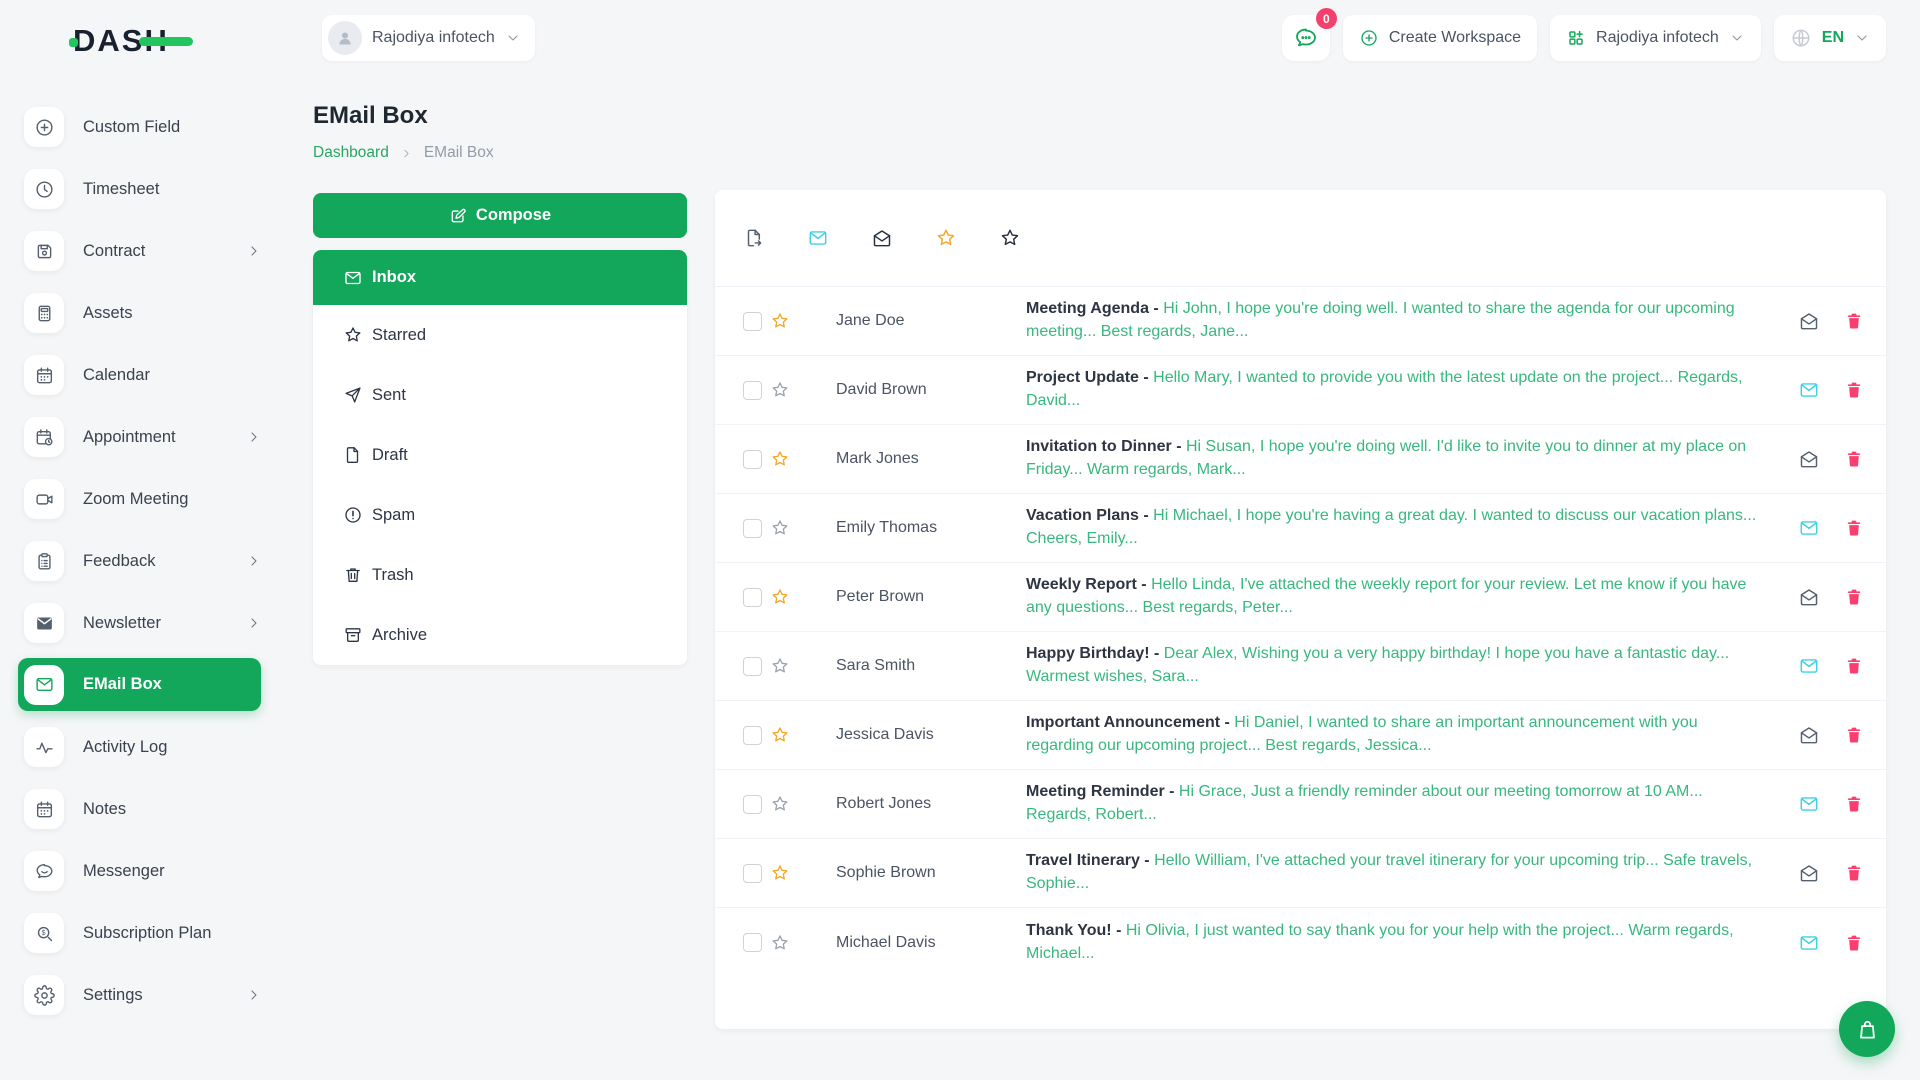 This screenshot has width=1920, height=1080. I want to click on folder-trash: Trash, so click(500, 575).